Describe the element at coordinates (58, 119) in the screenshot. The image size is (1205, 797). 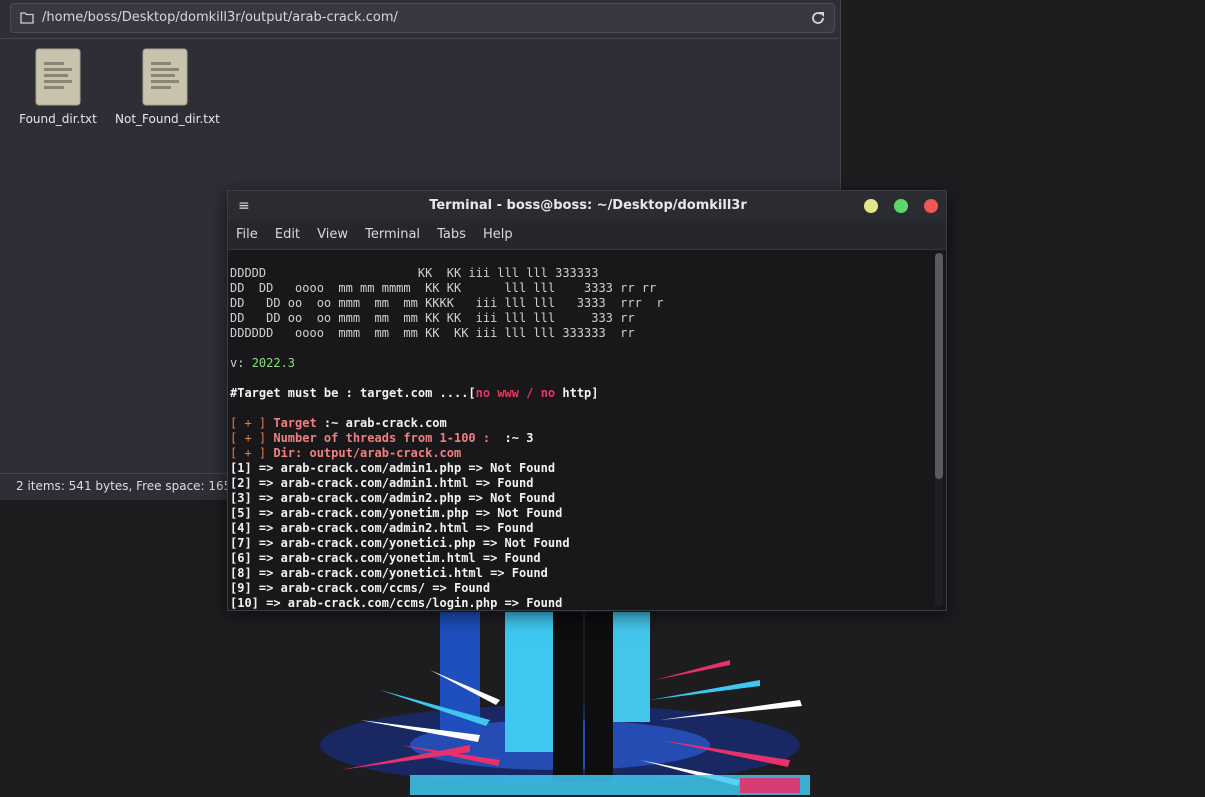
I see `file-name: Found_dir.txt` at that location.